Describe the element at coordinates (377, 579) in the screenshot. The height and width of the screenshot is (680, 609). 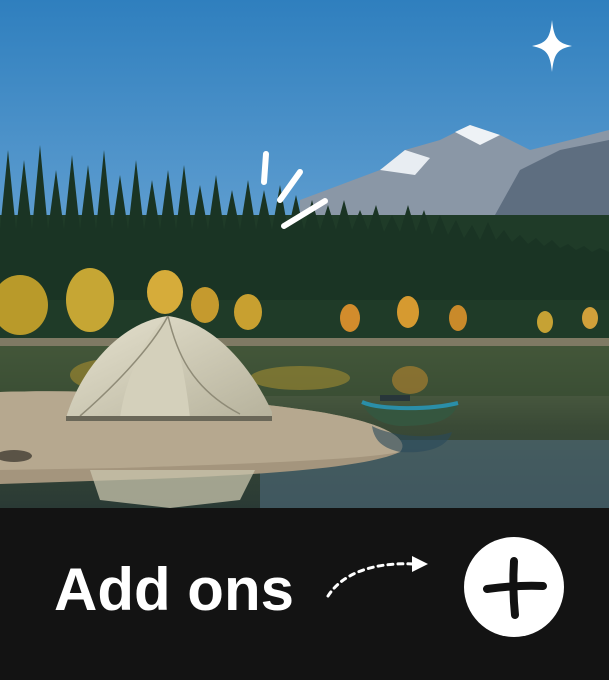
I see `dashed-arrow-icon` at that location.